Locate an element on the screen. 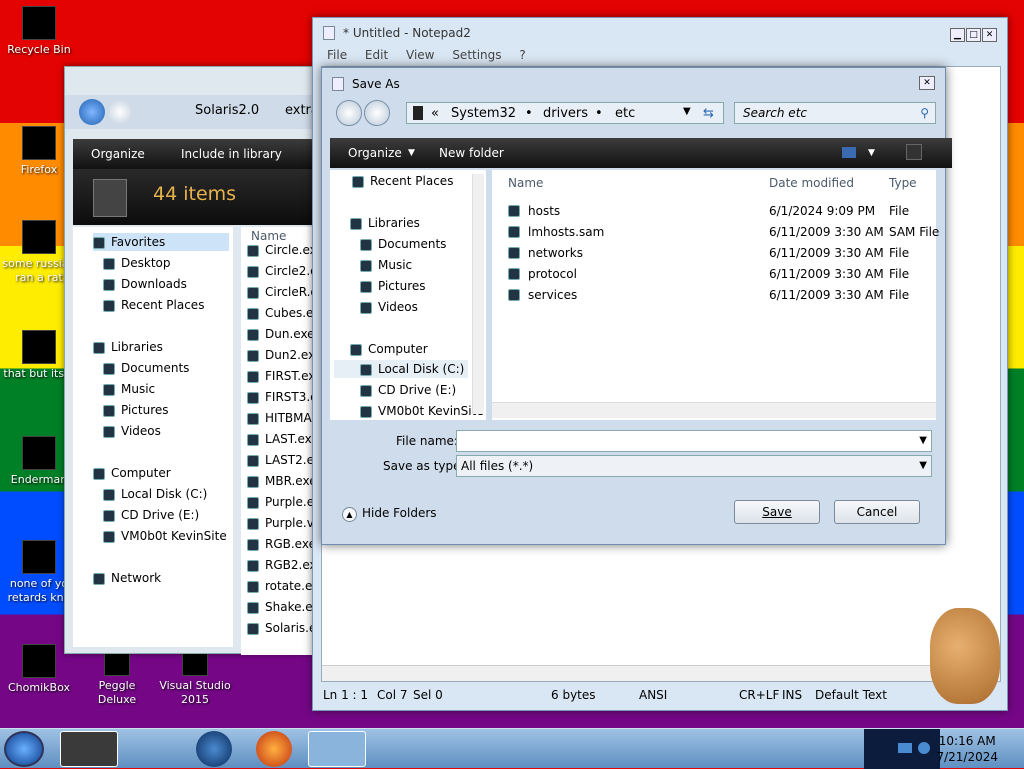  menu-view: View is located at coordinates (420, 55).